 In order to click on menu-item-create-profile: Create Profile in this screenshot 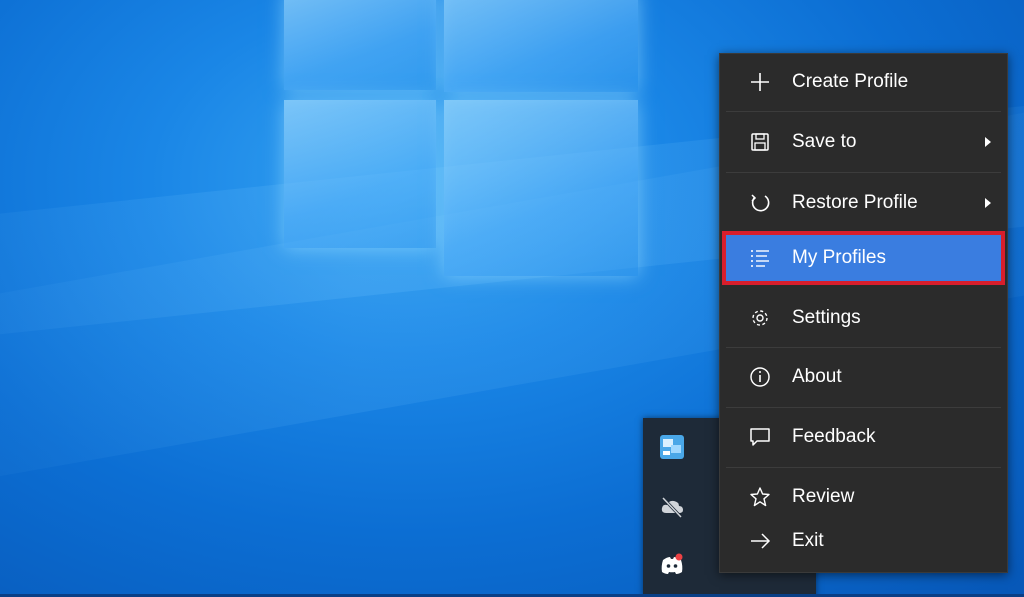, I will do `click(863, 82)`.